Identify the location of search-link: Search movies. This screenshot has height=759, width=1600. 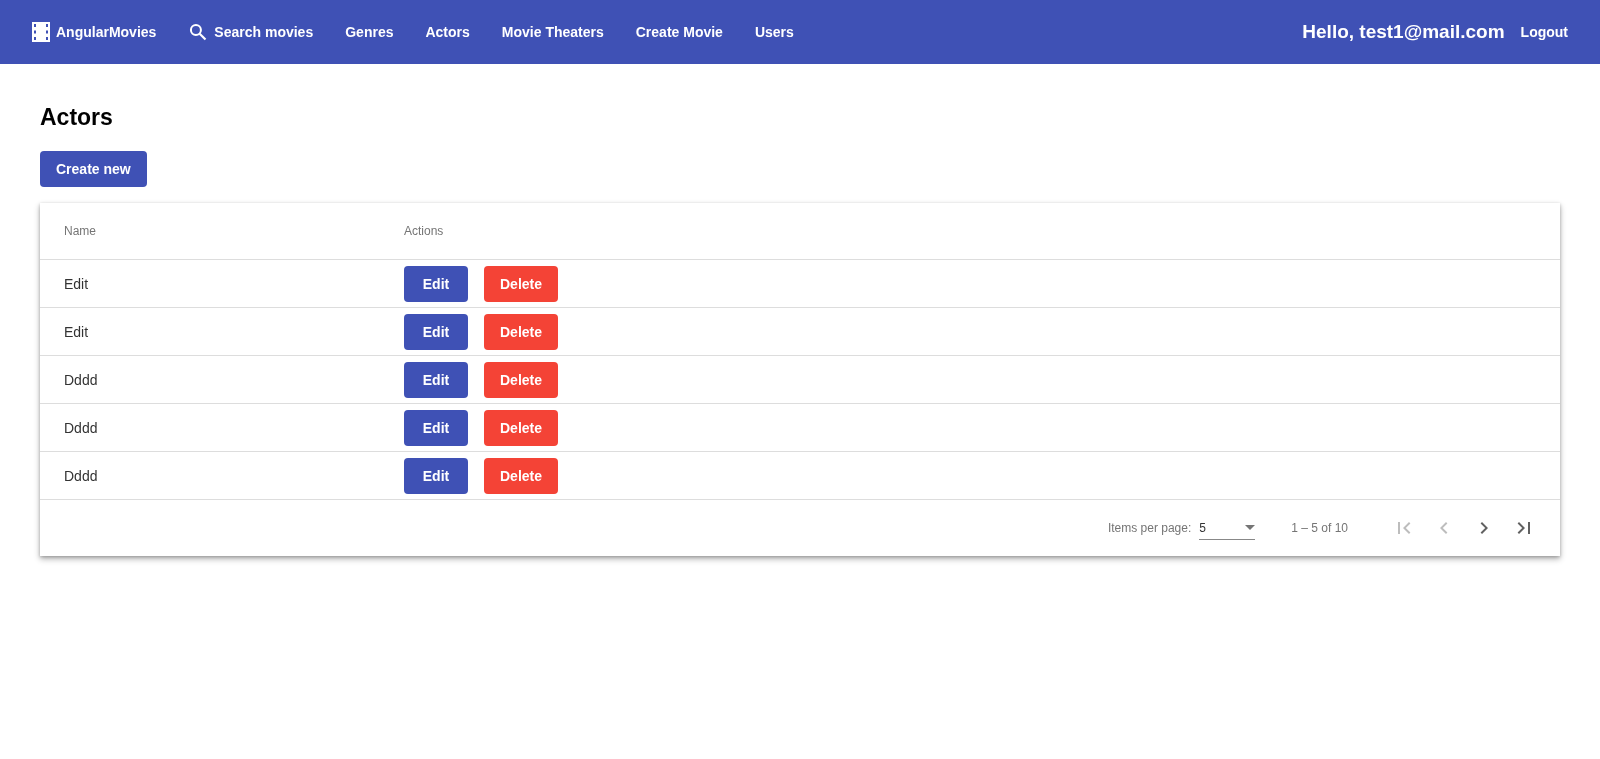
(251, 32).